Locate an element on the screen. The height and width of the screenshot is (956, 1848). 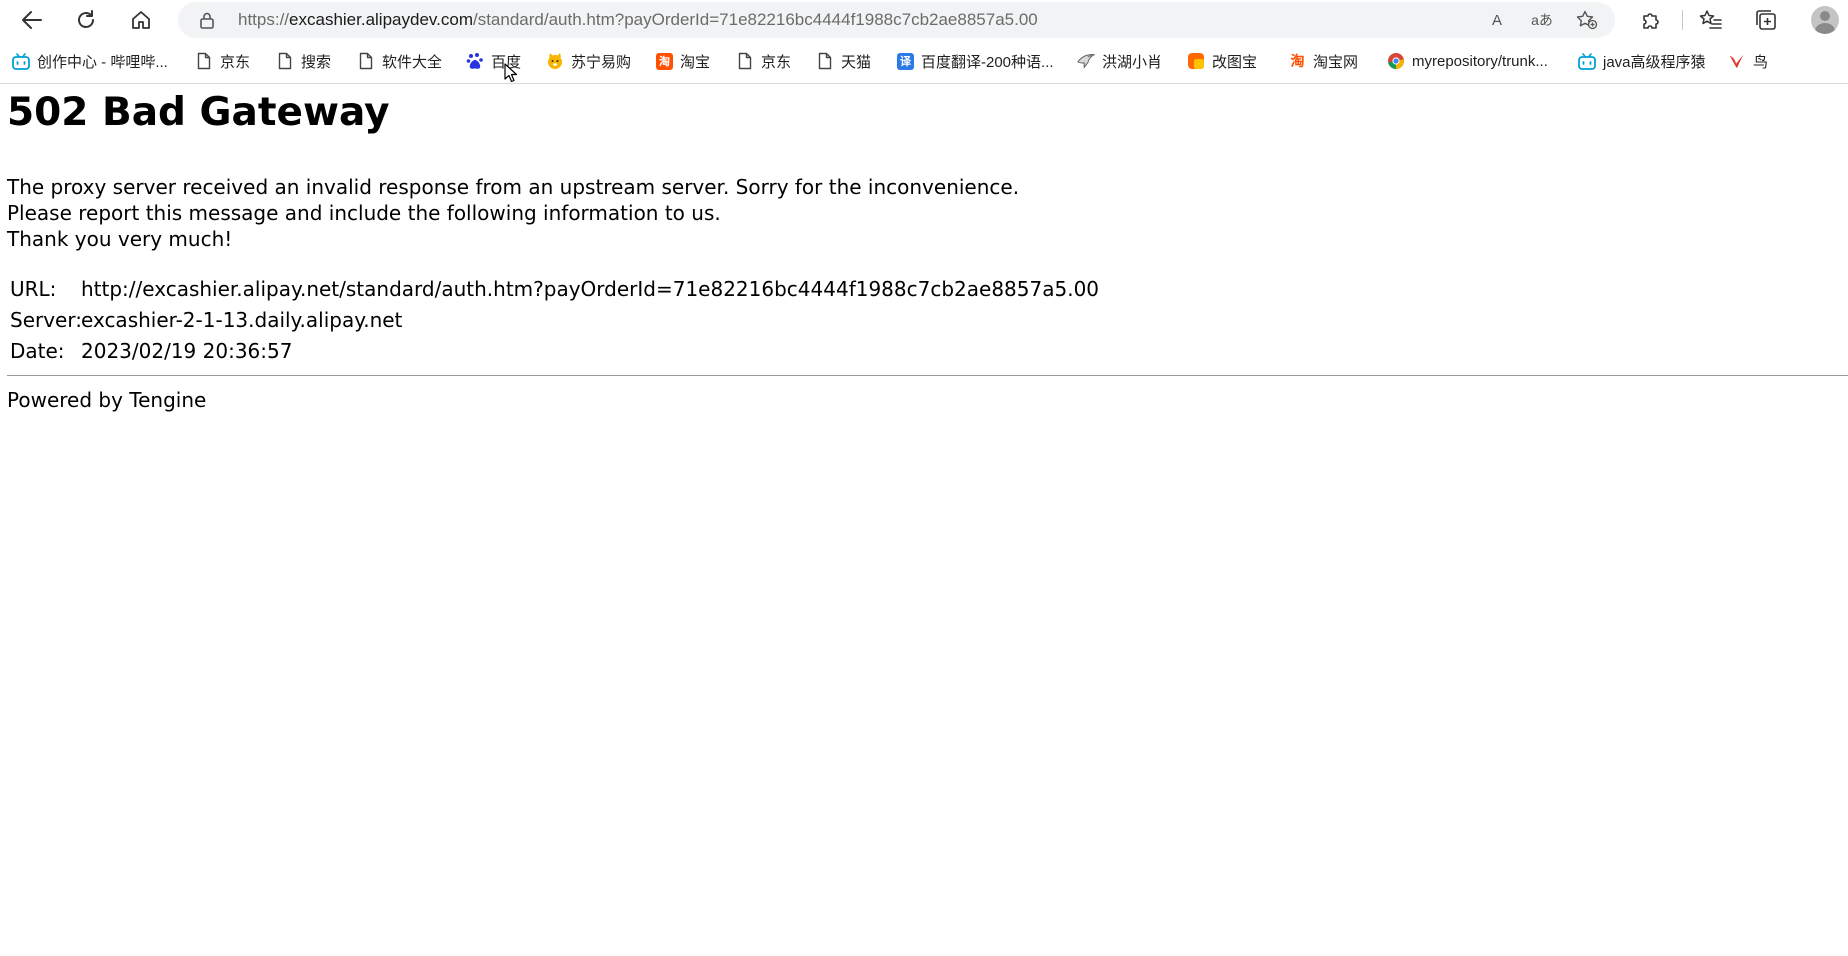
bookmark-label: 淘宝网 is located at coordinates (1336, 62).